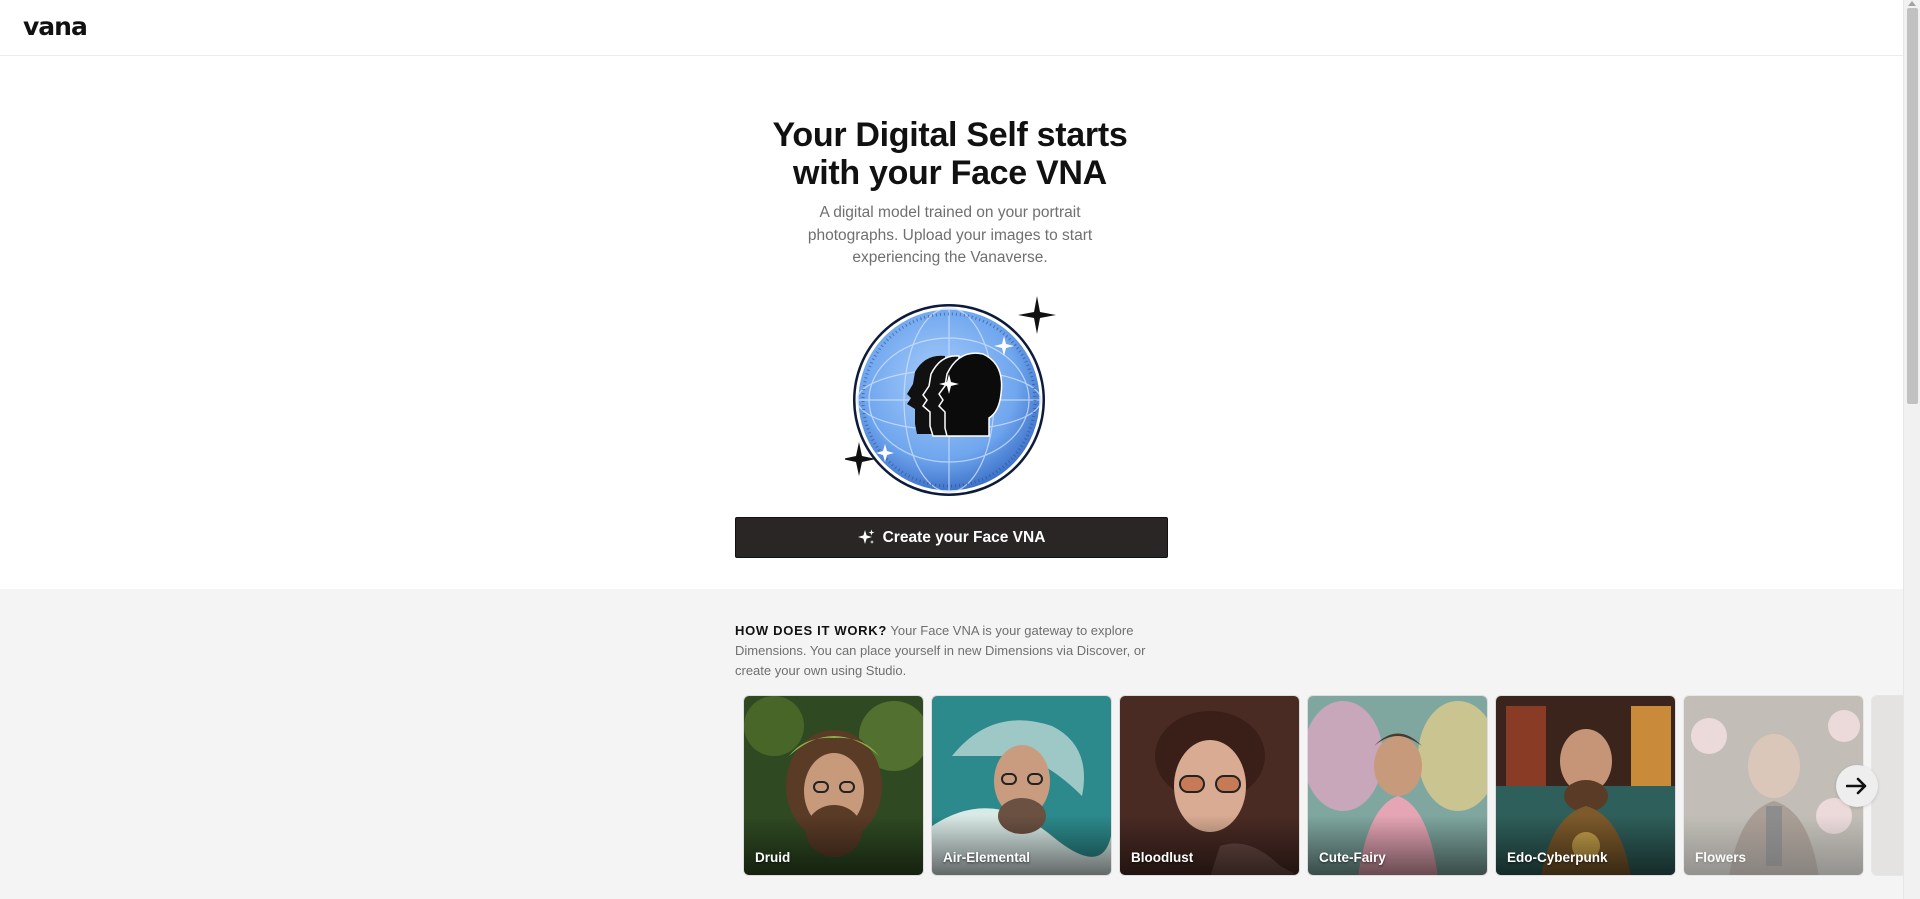 The image size is (1920, 899). Describe the element at coordinates (950, 396) in the screenshot. I see `face-vna-globe-illustration` at that location.